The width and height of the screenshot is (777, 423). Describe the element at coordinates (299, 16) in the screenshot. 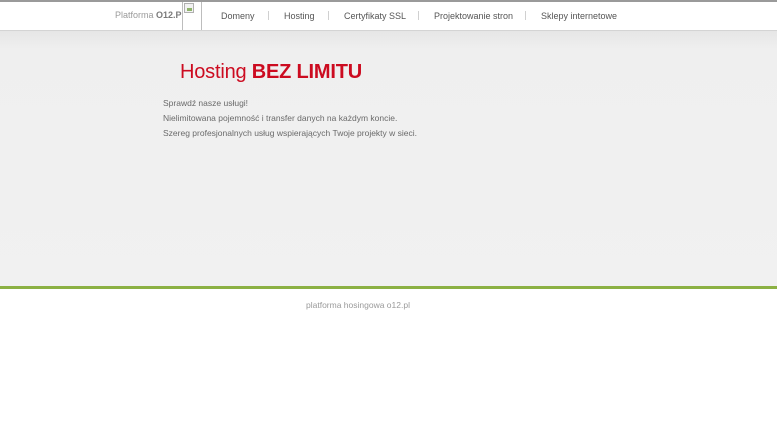

I see `nav-item-hosting: Hosting` at that location.